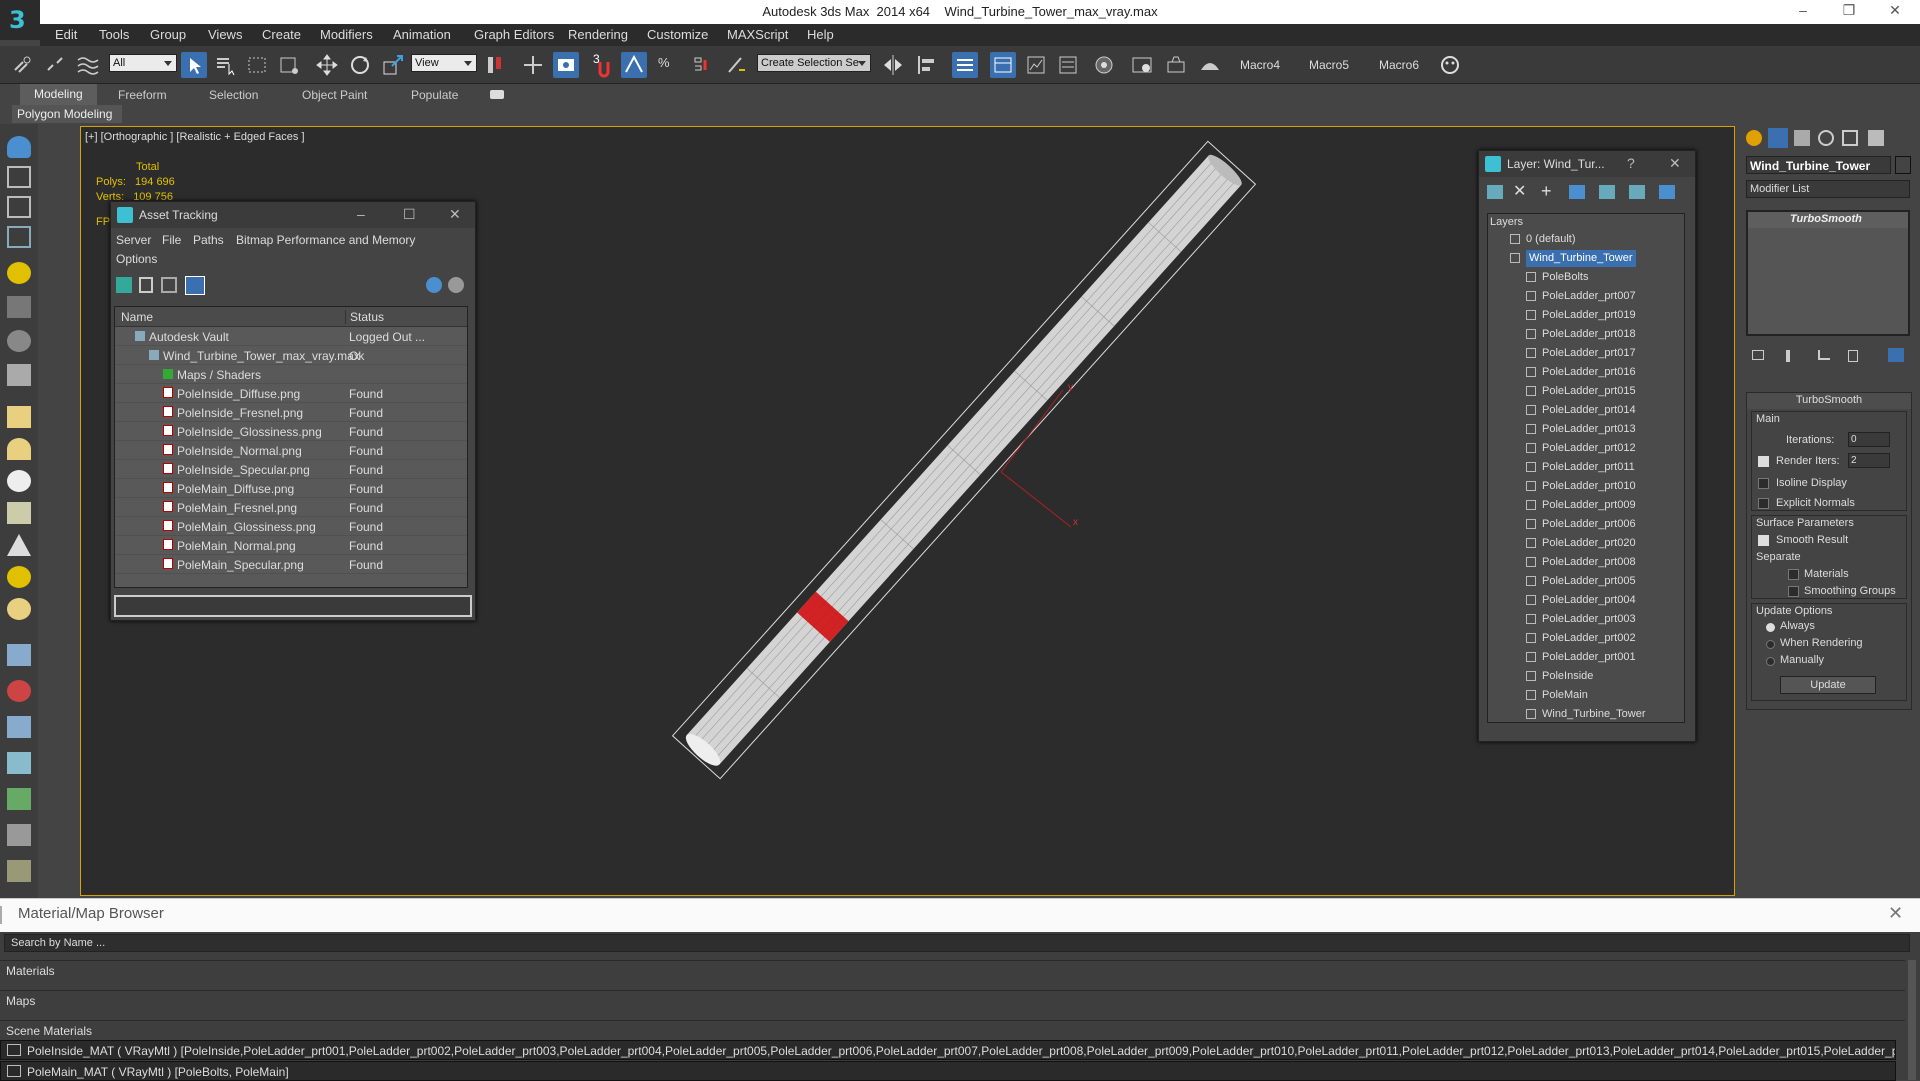 The image size is (1920, 1081). What do you see at coordinates (952, 970) in the screenshot?
I see `group-materials: Materials` at bounding box center [952, 970].